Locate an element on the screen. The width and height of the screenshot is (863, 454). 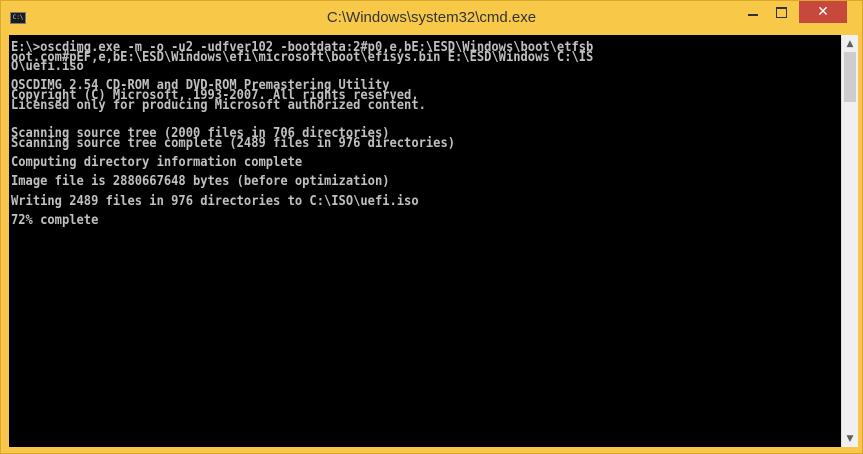
minimize-icon is located at coordinates (753, 15).